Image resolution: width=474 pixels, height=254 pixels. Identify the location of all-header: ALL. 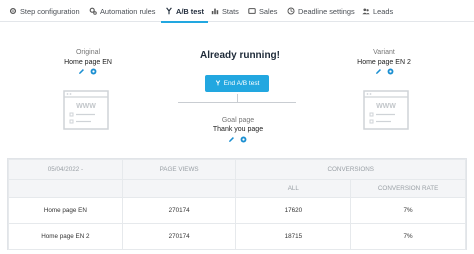
(293, 188).